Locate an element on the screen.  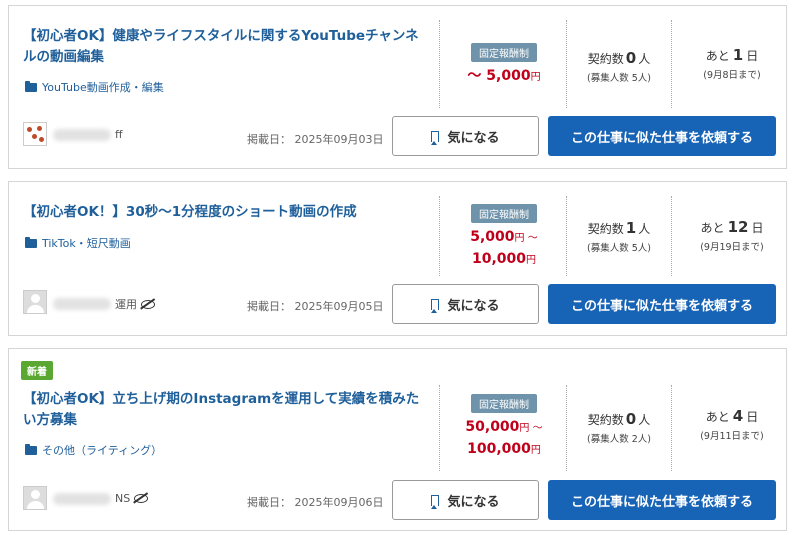
price-value: 5,000円 ～ 10,000円 is located at coordinates (504, 248).